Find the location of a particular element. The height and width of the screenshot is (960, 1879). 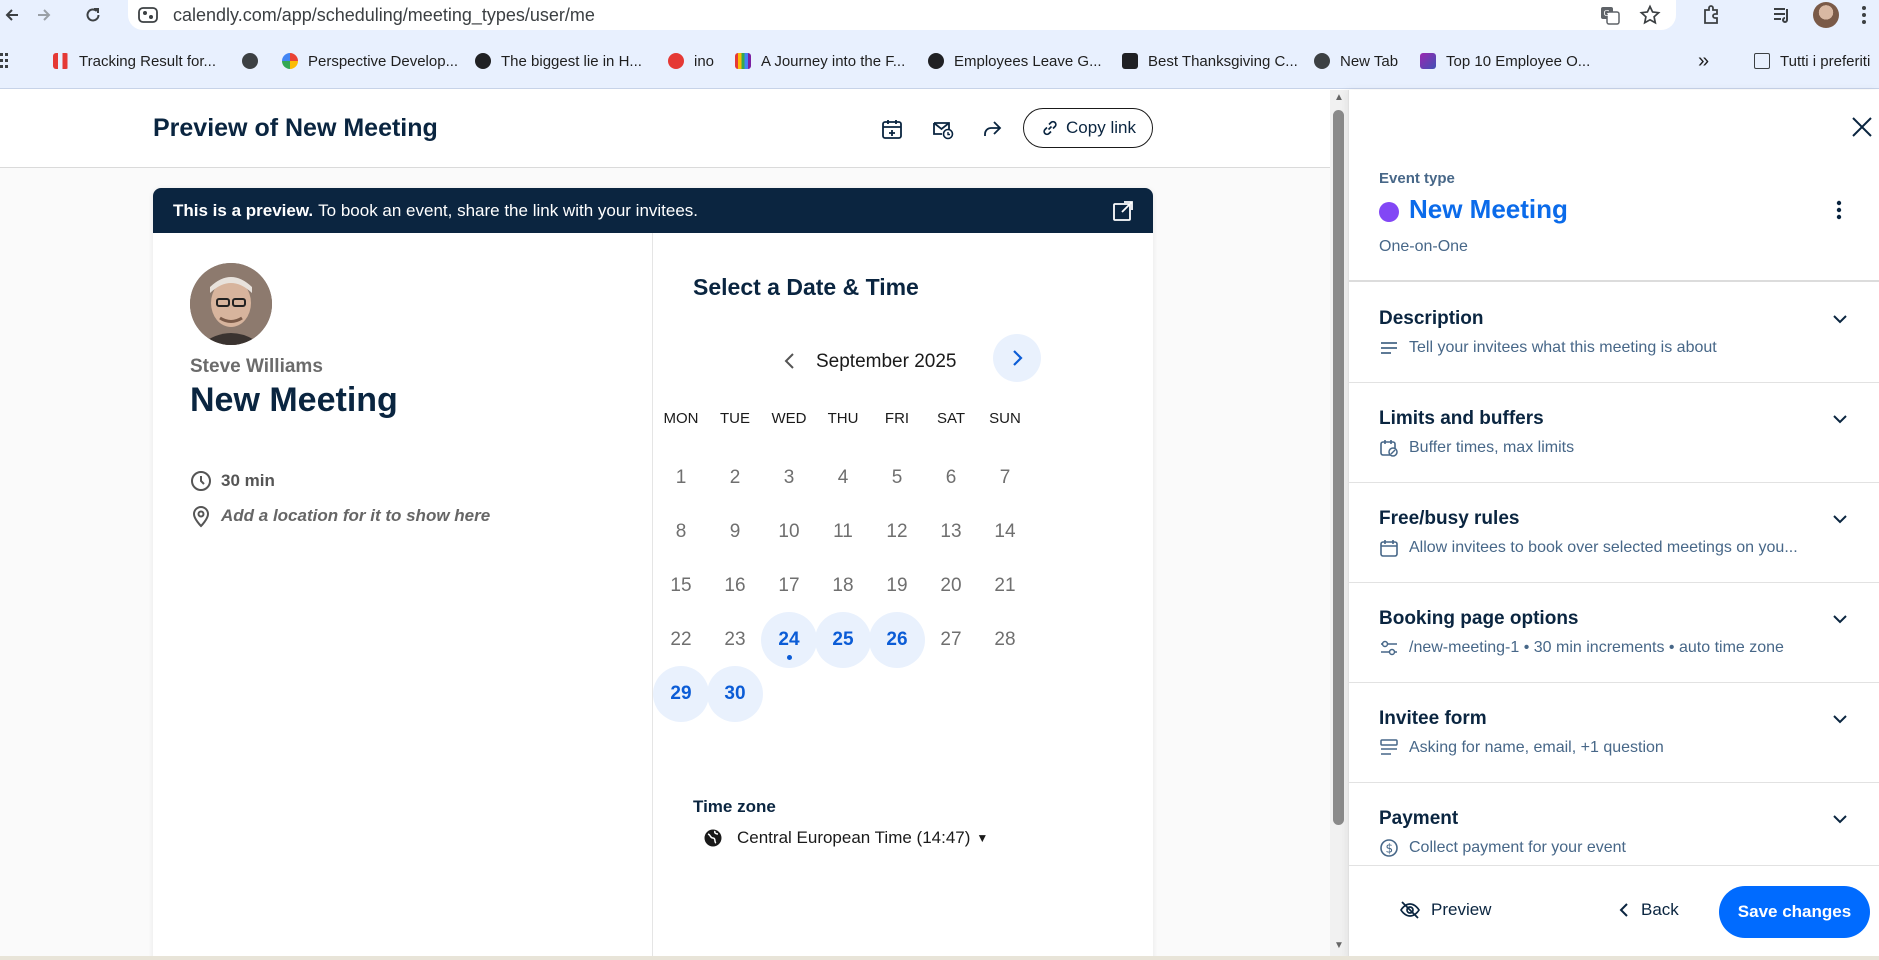

calendar-day: 2 is located at coordinates (735, 477).